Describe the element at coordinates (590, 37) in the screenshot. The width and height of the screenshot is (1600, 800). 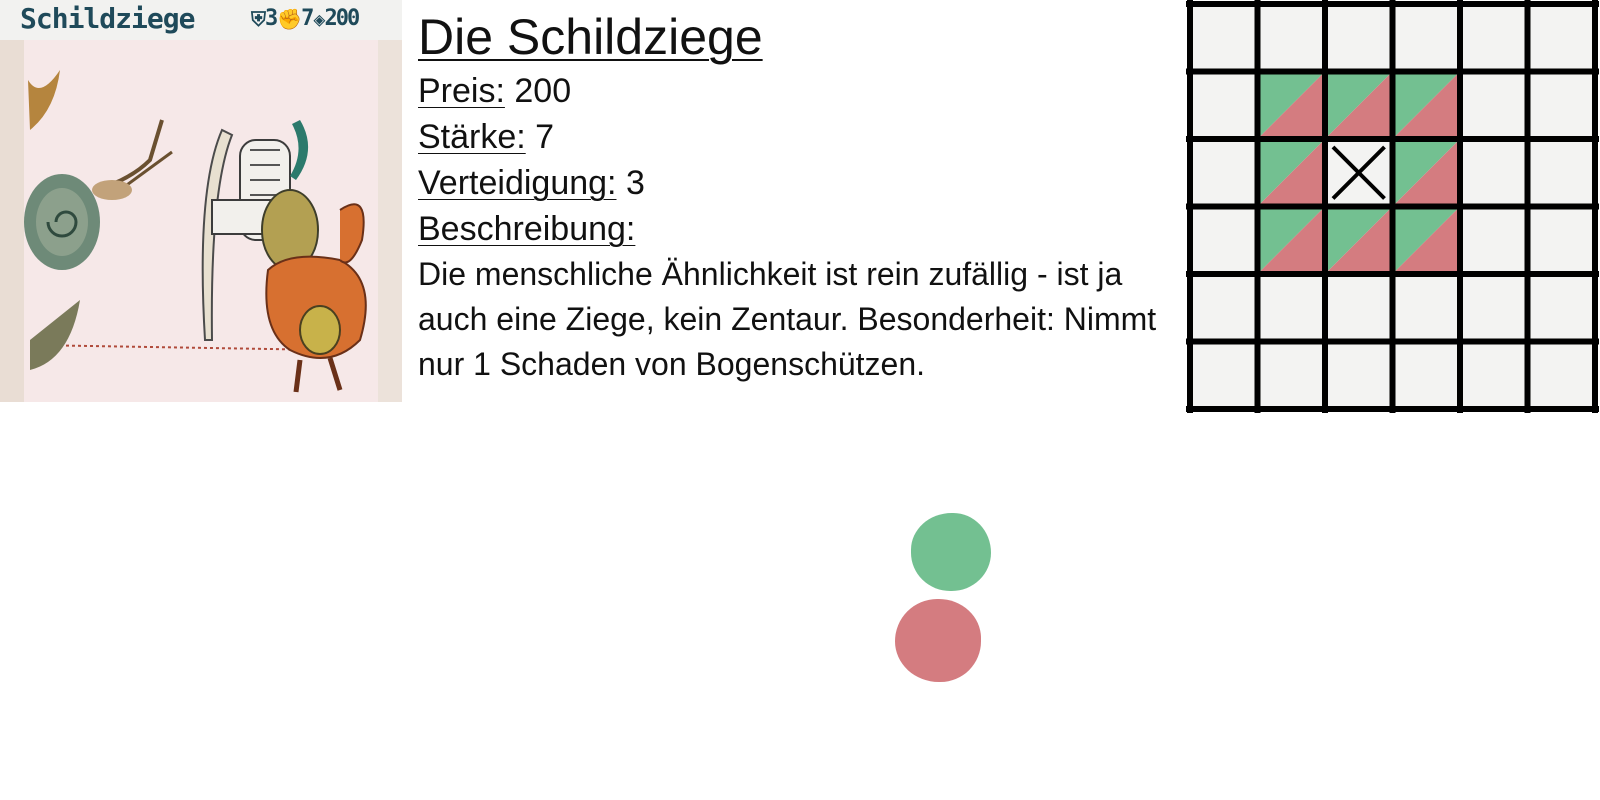
I see `unit-title: Die Schildziege` at that location.